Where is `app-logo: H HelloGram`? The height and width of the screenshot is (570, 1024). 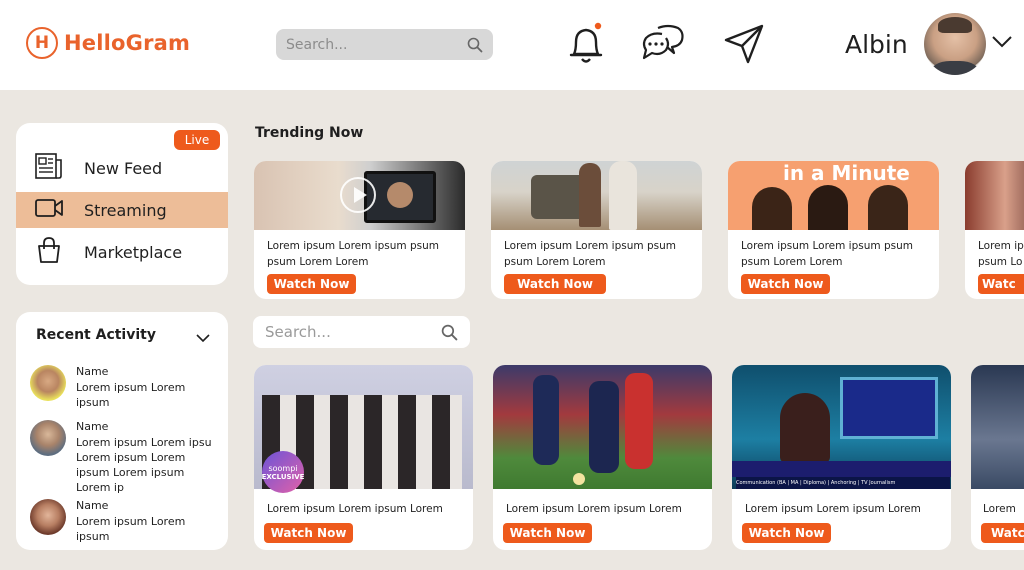
app-logo: H HelloGram is located at coordinates (108, 43).